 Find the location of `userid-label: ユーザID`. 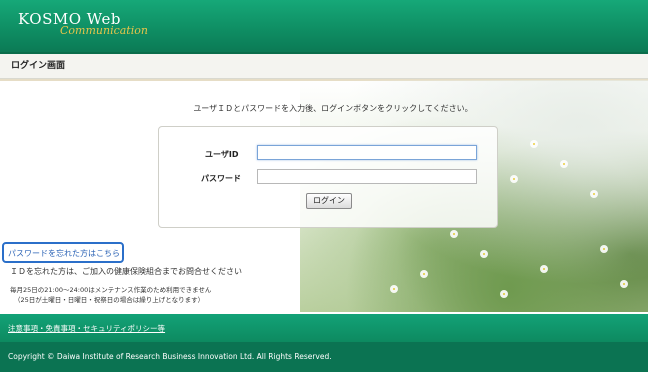

userid-label: ユーザID is located at coordinates (222, 154).